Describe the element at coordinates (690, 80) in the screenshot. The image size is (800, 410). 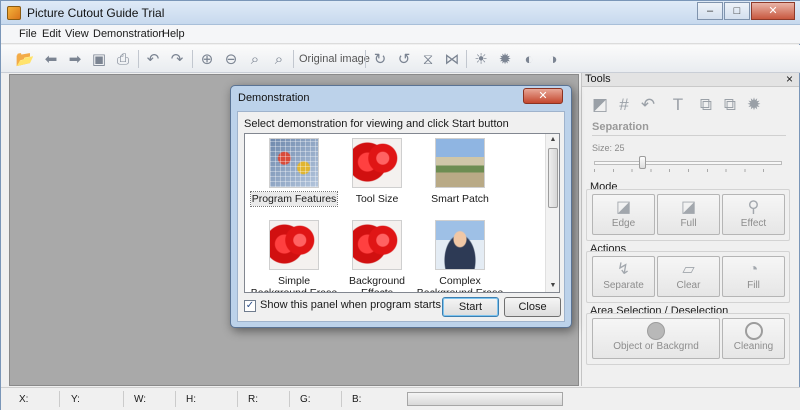
I see `tools-panel-header: Tools ×` at that location.